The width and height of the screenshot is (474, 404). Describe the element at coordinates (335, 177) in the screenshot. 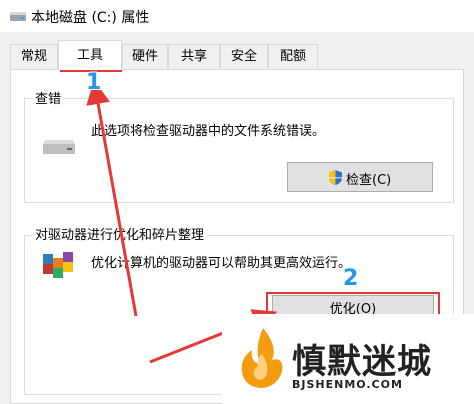

I see `uac-shield-icon` at that location.